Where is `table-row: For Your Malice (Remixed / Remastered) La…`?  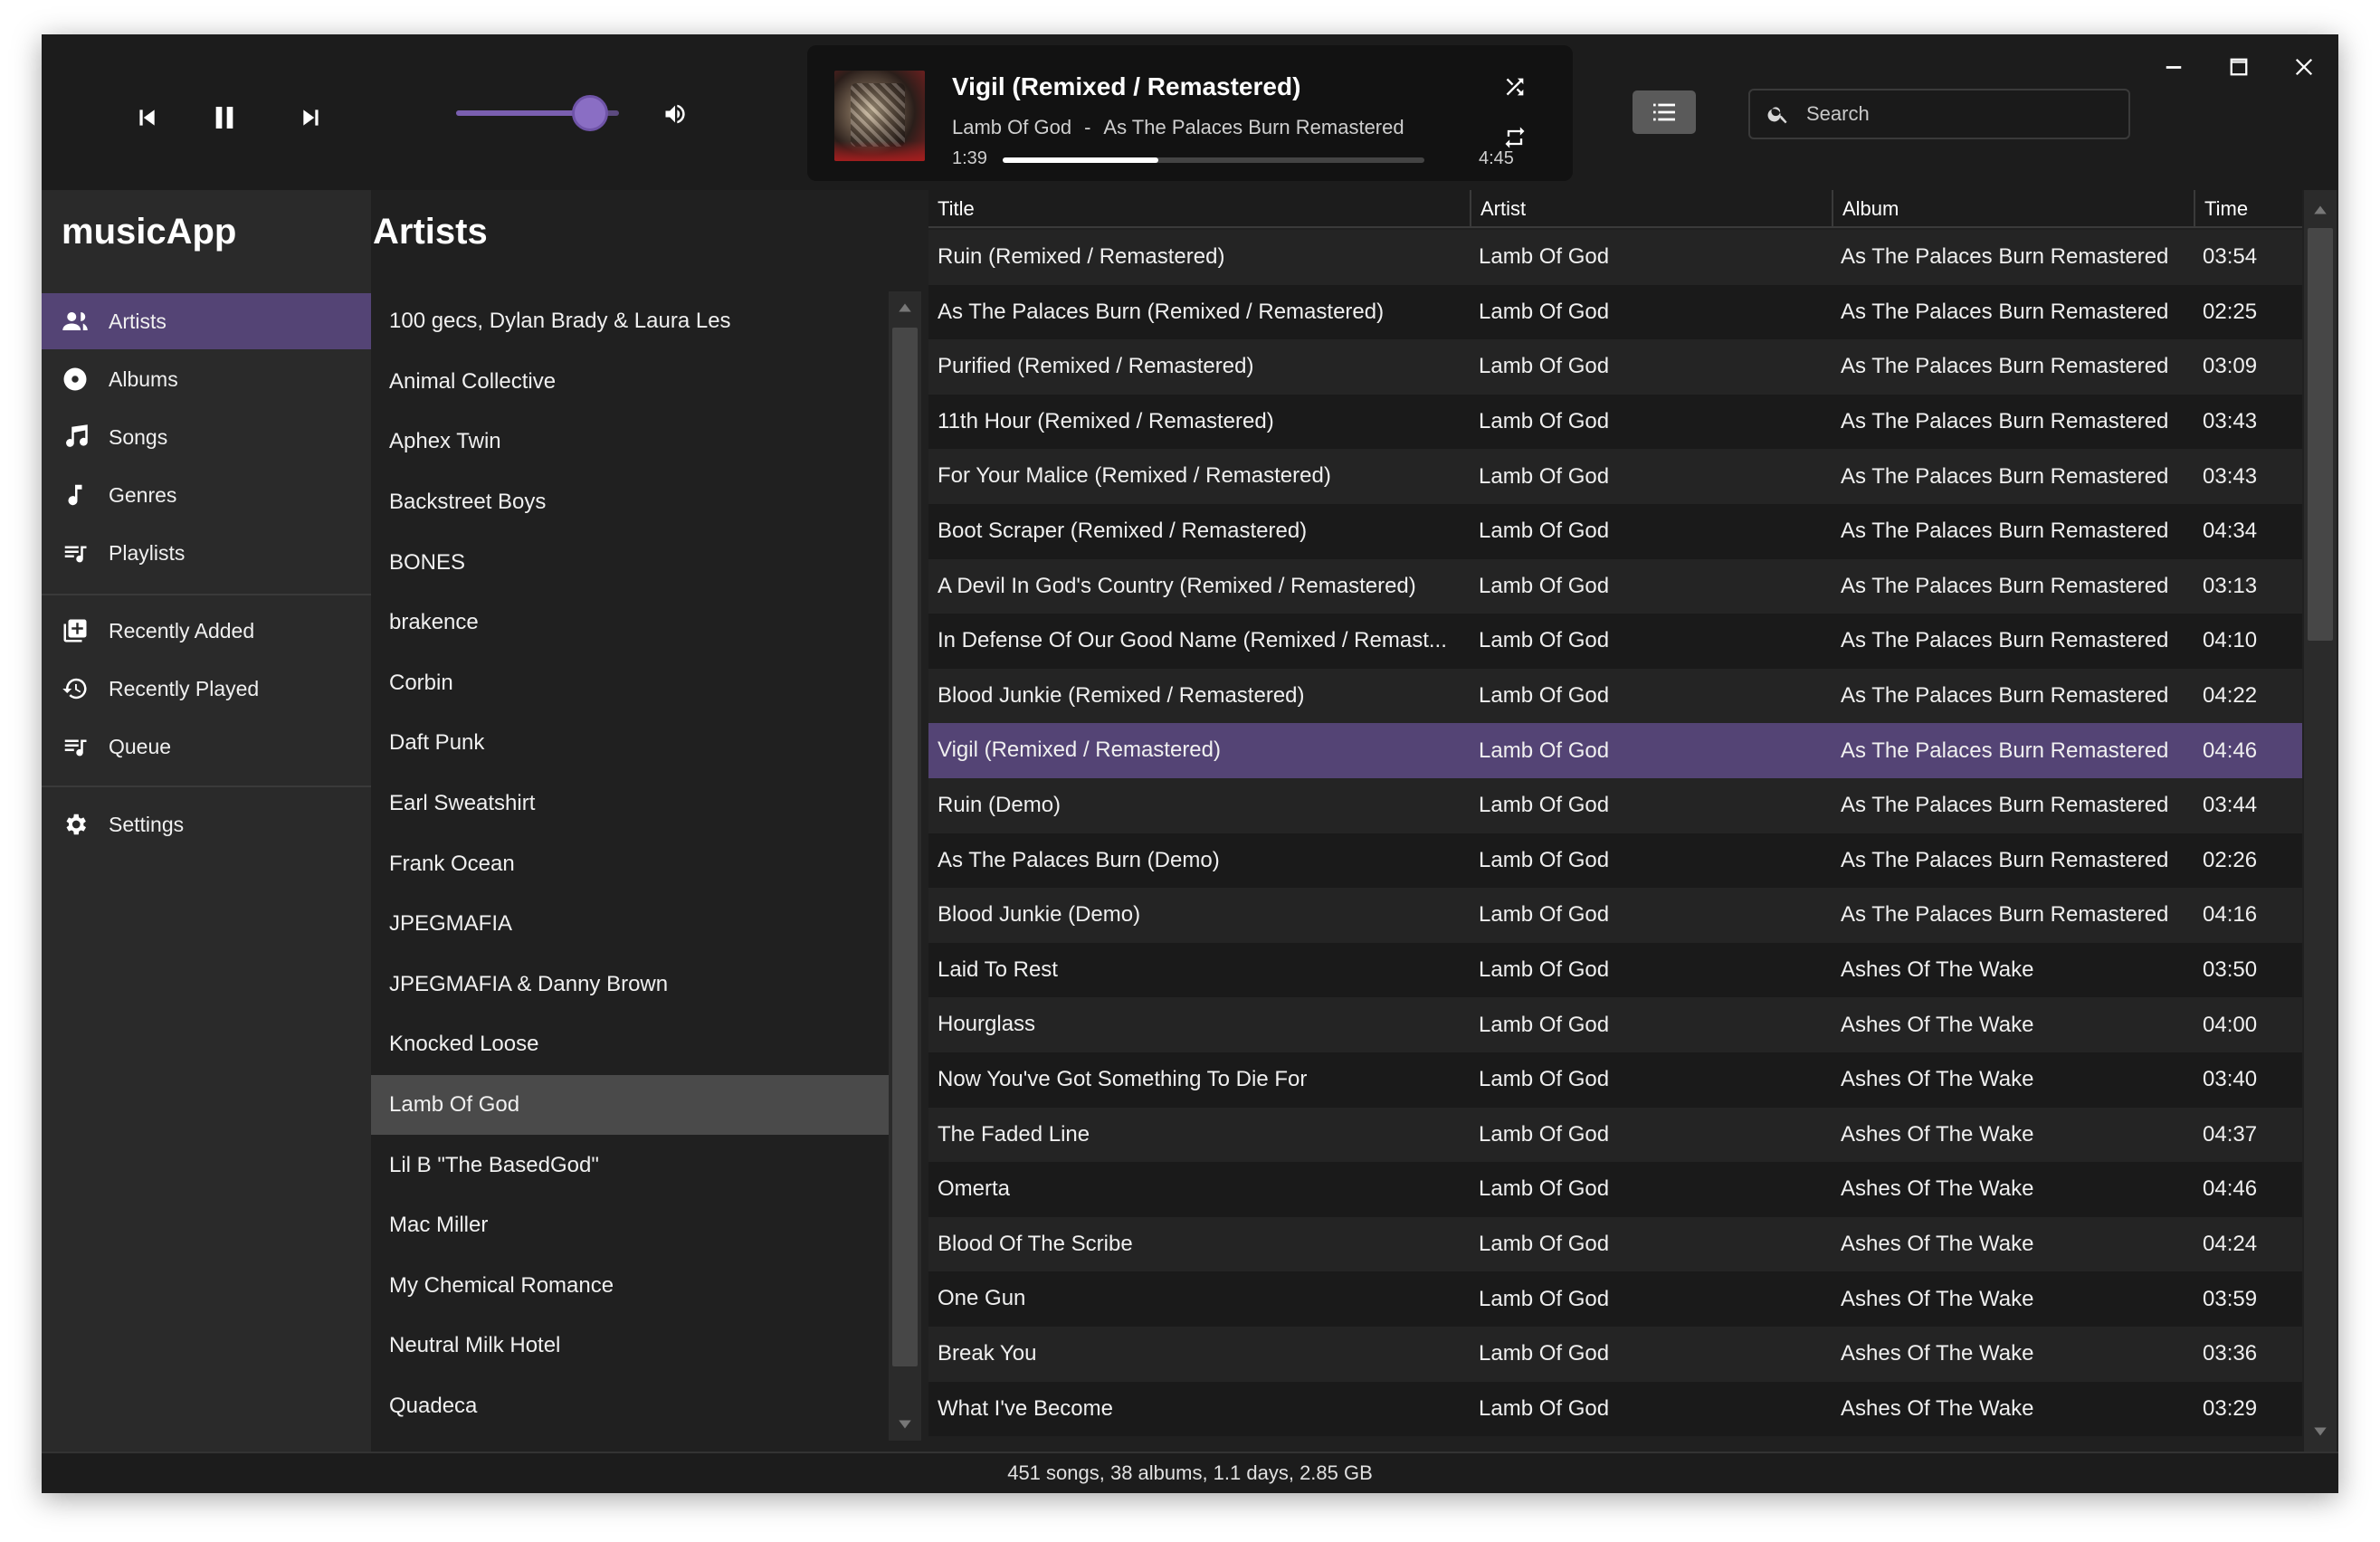 table-row: For Your Malice (Remixed / Remastered) La… is located at coordinates (1615, 477).